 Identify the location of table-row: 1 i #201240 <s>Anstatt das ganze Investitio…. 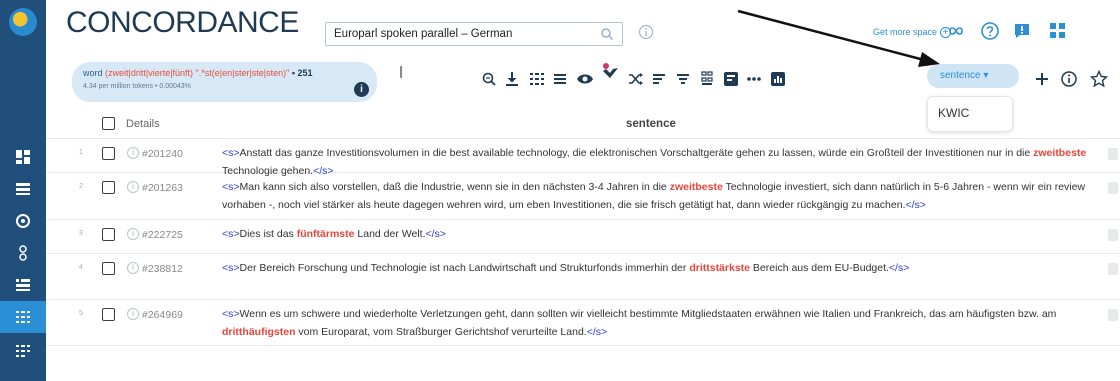
(583, 158).